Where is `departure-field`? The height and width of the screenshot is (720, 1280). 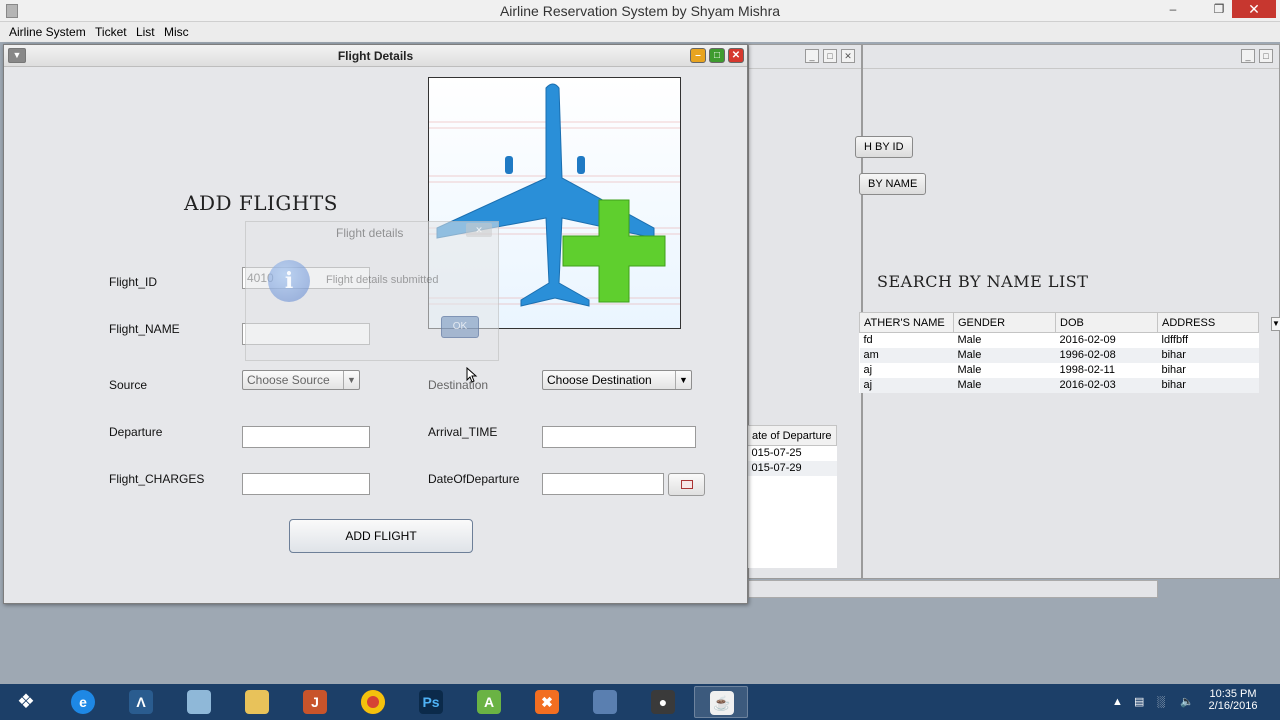
departure-field is located at coordinates (306, 437).